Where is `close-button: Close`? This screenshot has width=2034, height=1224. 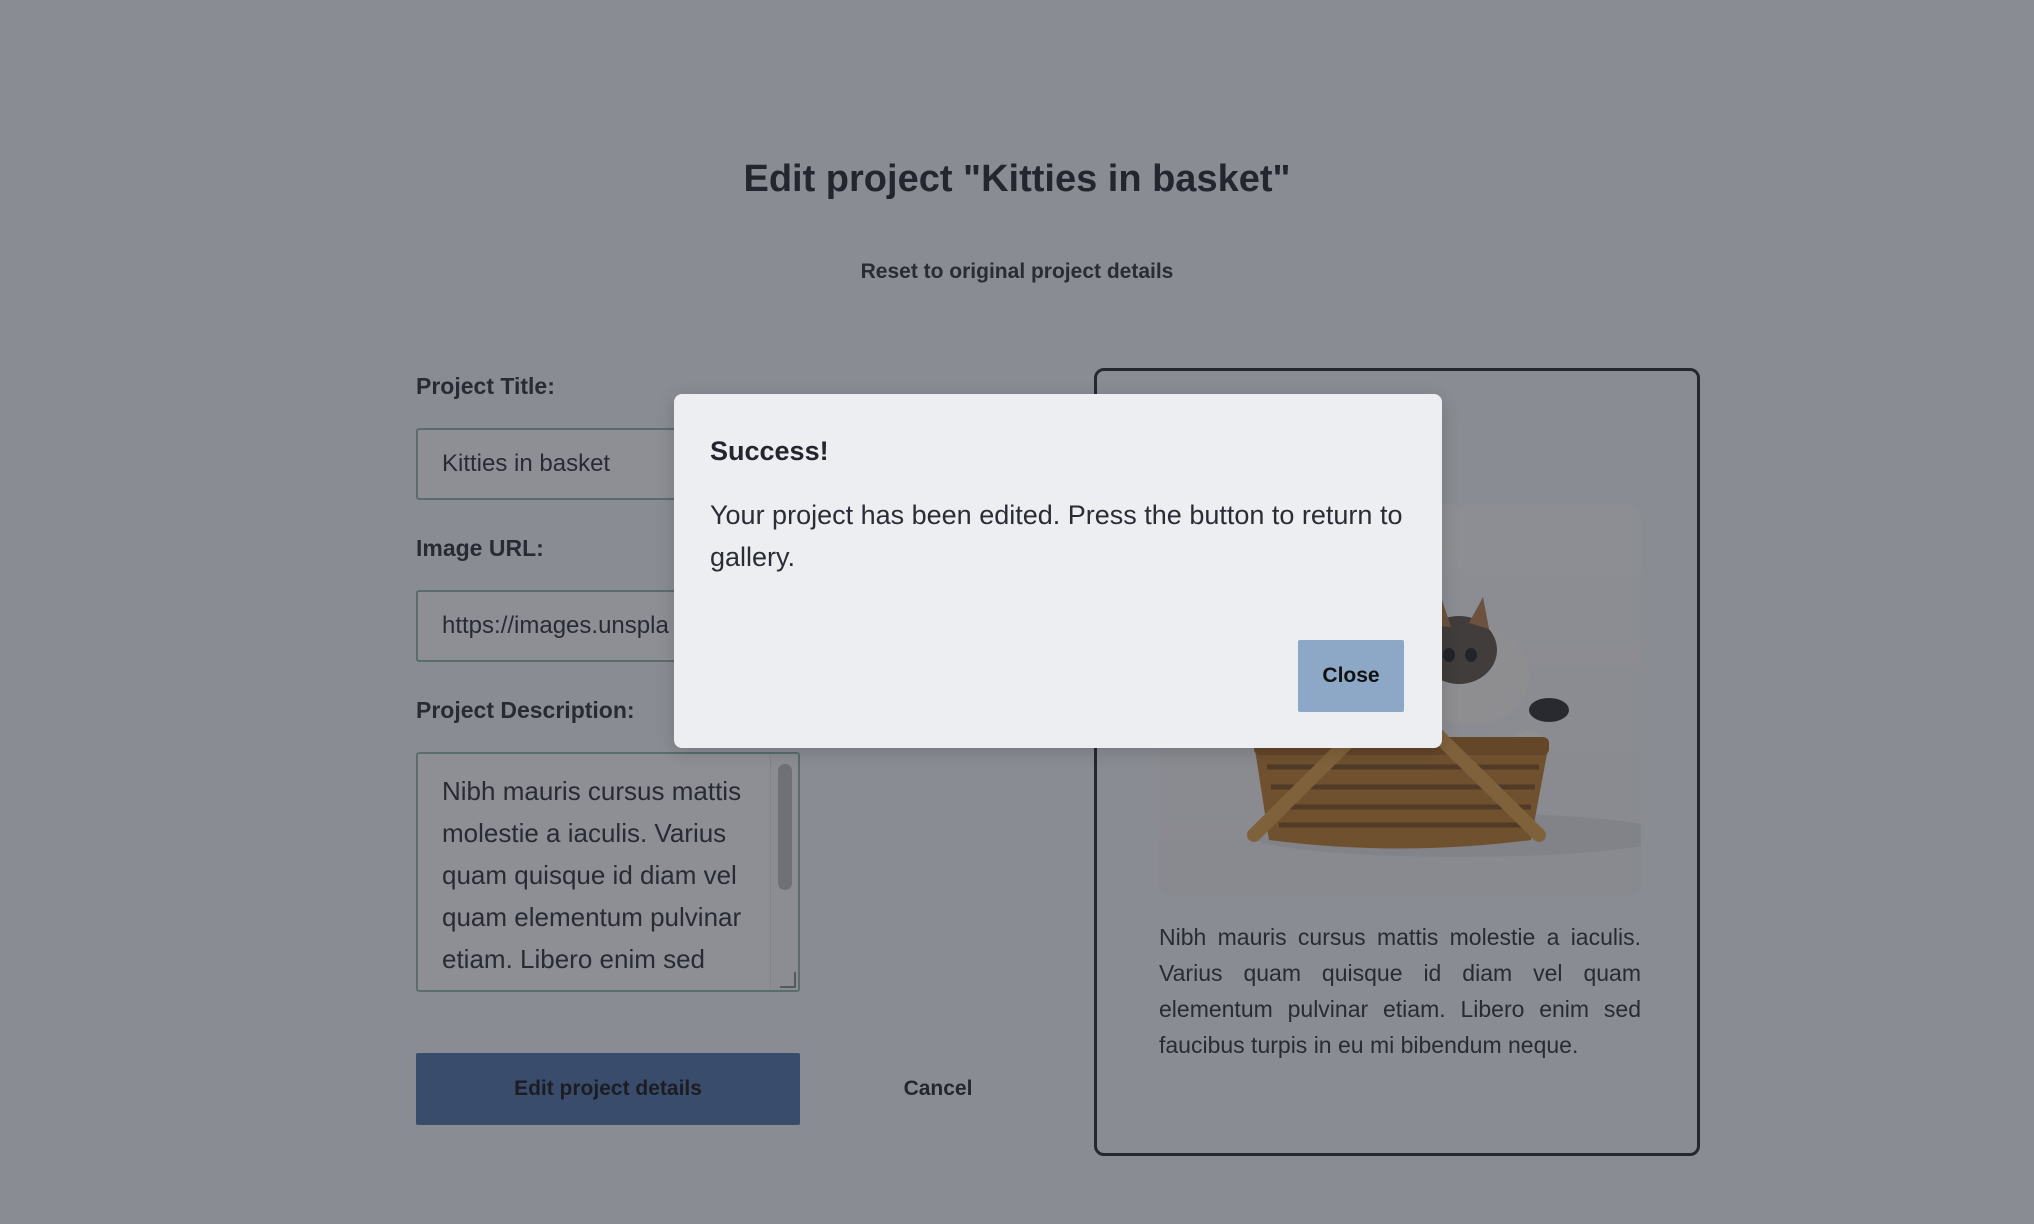
close-button: Close is located at coordinates (1351, 676).